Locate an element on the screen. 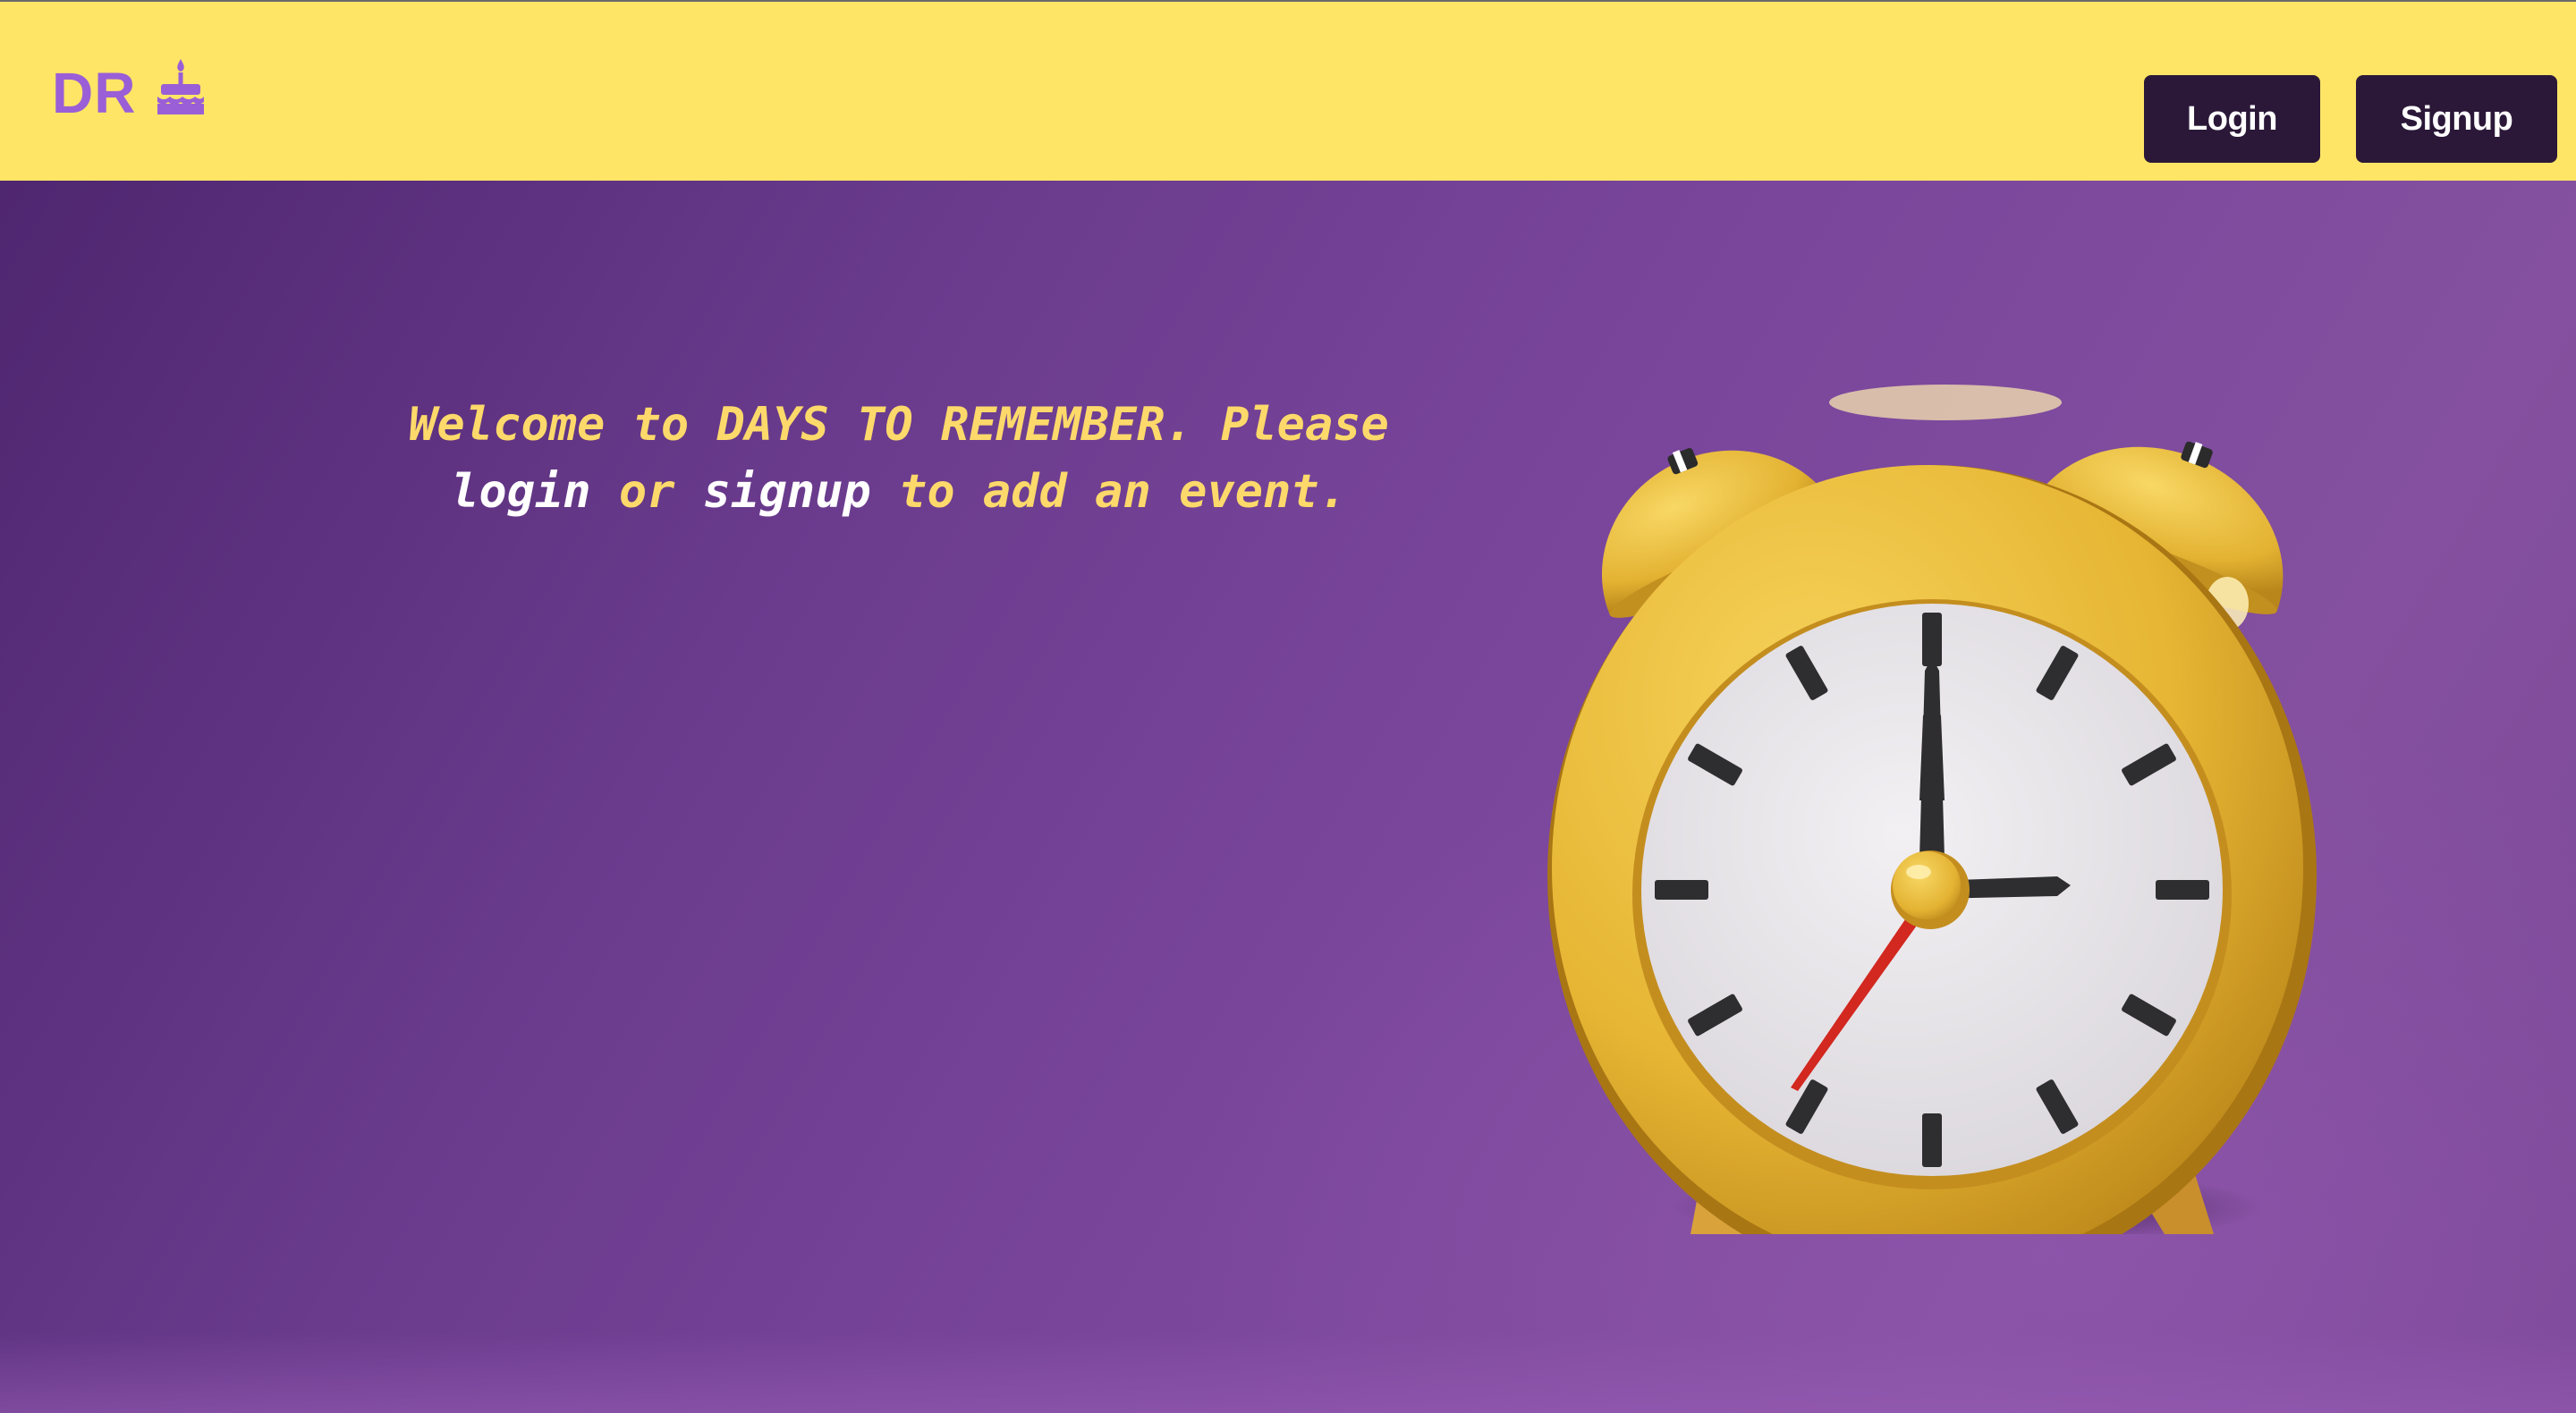 This screenshot has height=1413, width=2576. welcome-or: or is located at coordinates (646, 492).